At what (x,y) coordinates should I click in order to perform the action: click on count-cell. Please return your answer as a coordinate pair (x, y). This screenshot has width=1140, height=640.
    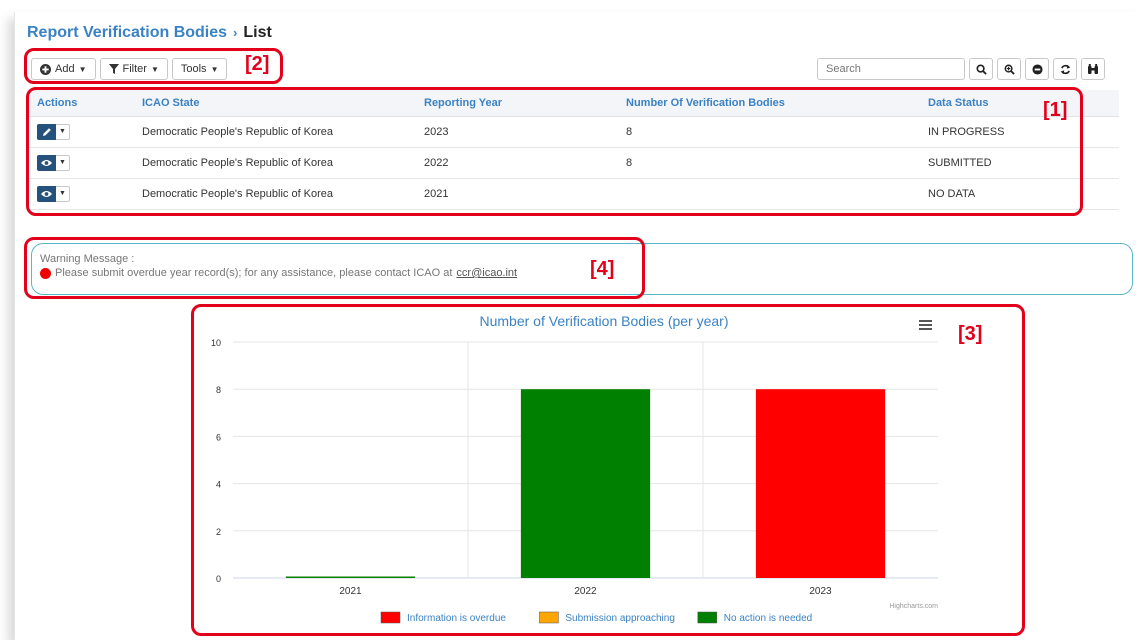
    Looking at the image, I should click on (769, 194).